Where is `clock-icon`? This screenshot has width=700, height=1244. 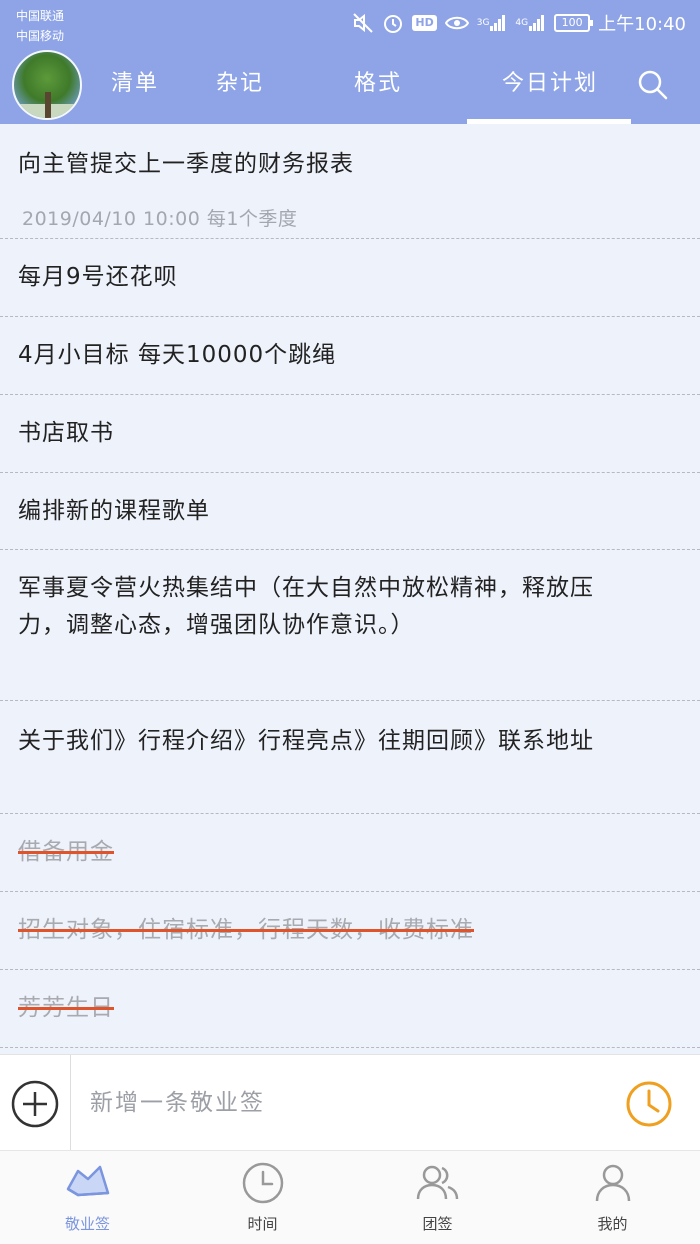 clock-icon is located at coordinates (263, 1183).